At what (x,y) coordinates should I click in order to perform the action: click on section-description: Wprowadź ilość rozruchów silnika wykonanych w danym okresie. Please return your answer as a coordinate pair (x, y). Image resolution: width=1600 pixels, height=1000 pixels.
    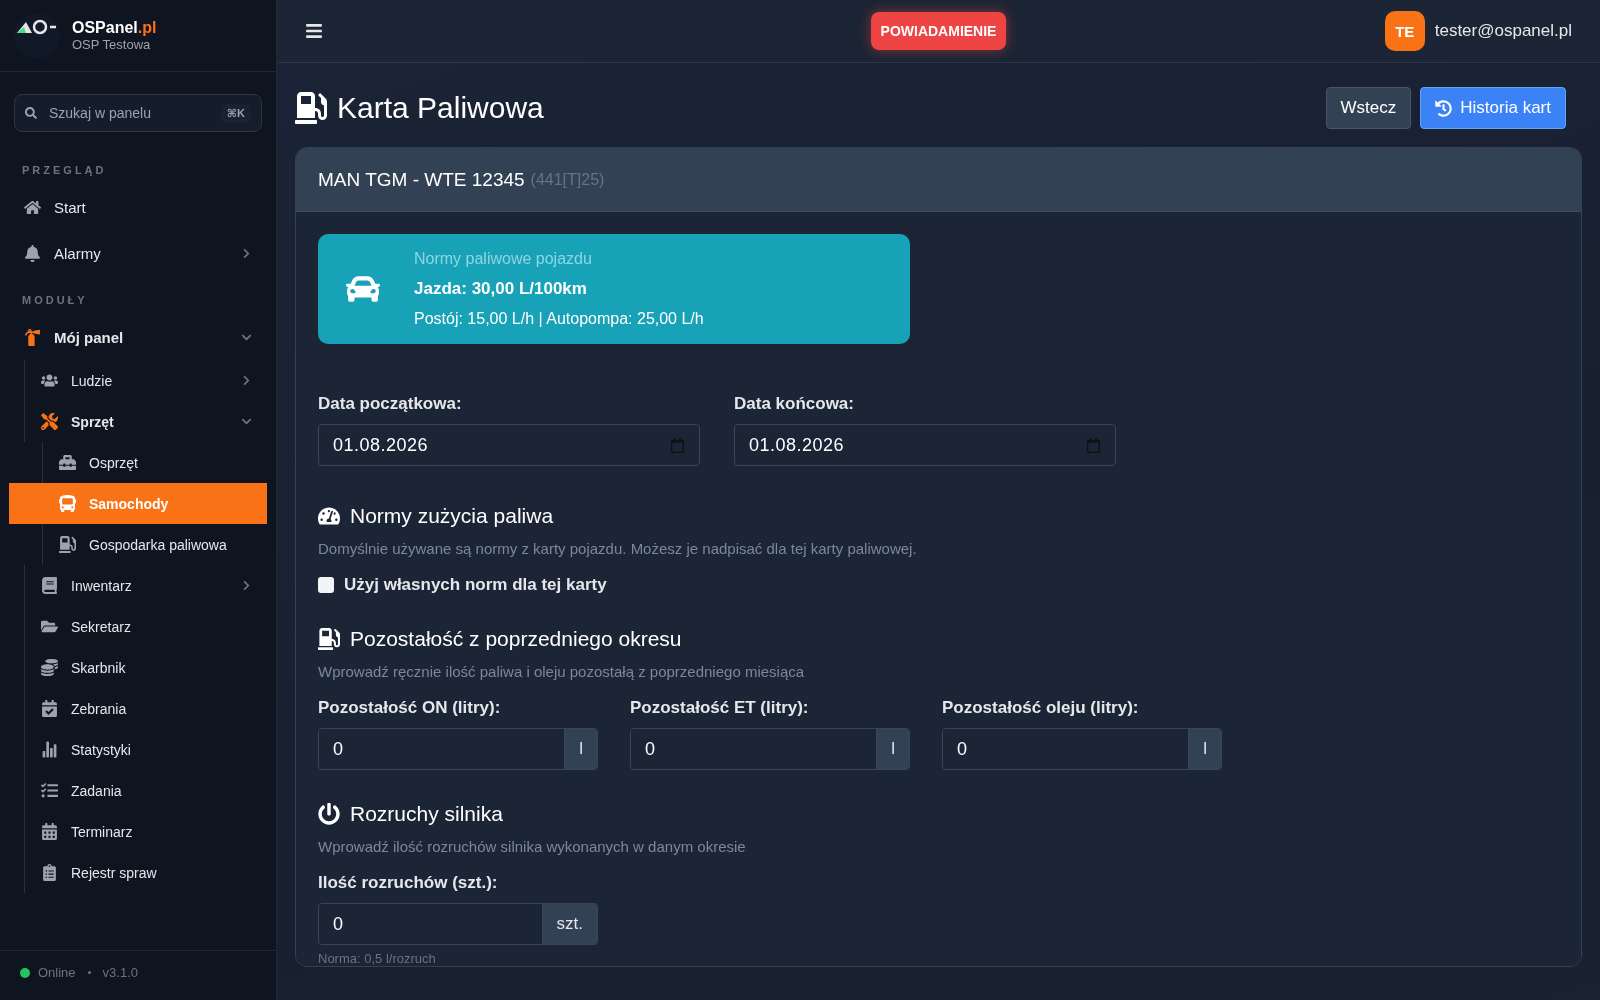
    Looking at the image, I should click on (532, 846).